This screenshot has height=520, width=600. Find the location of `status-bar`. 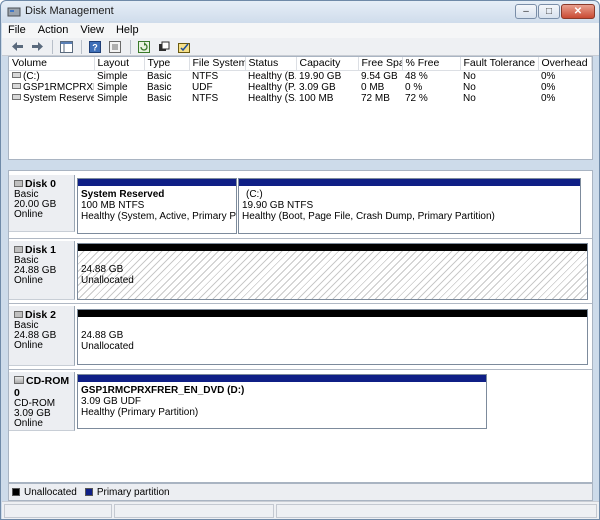

status-bar is located at coordinates (300, 510).